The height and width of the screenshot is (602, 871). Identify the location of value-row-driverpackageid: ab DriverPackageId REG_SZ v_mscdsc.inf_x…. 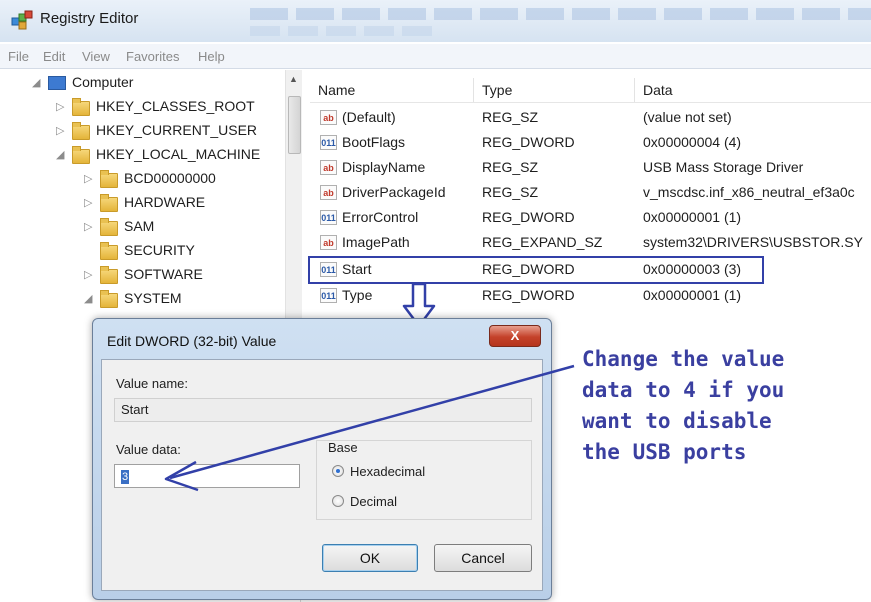
(590, 193).